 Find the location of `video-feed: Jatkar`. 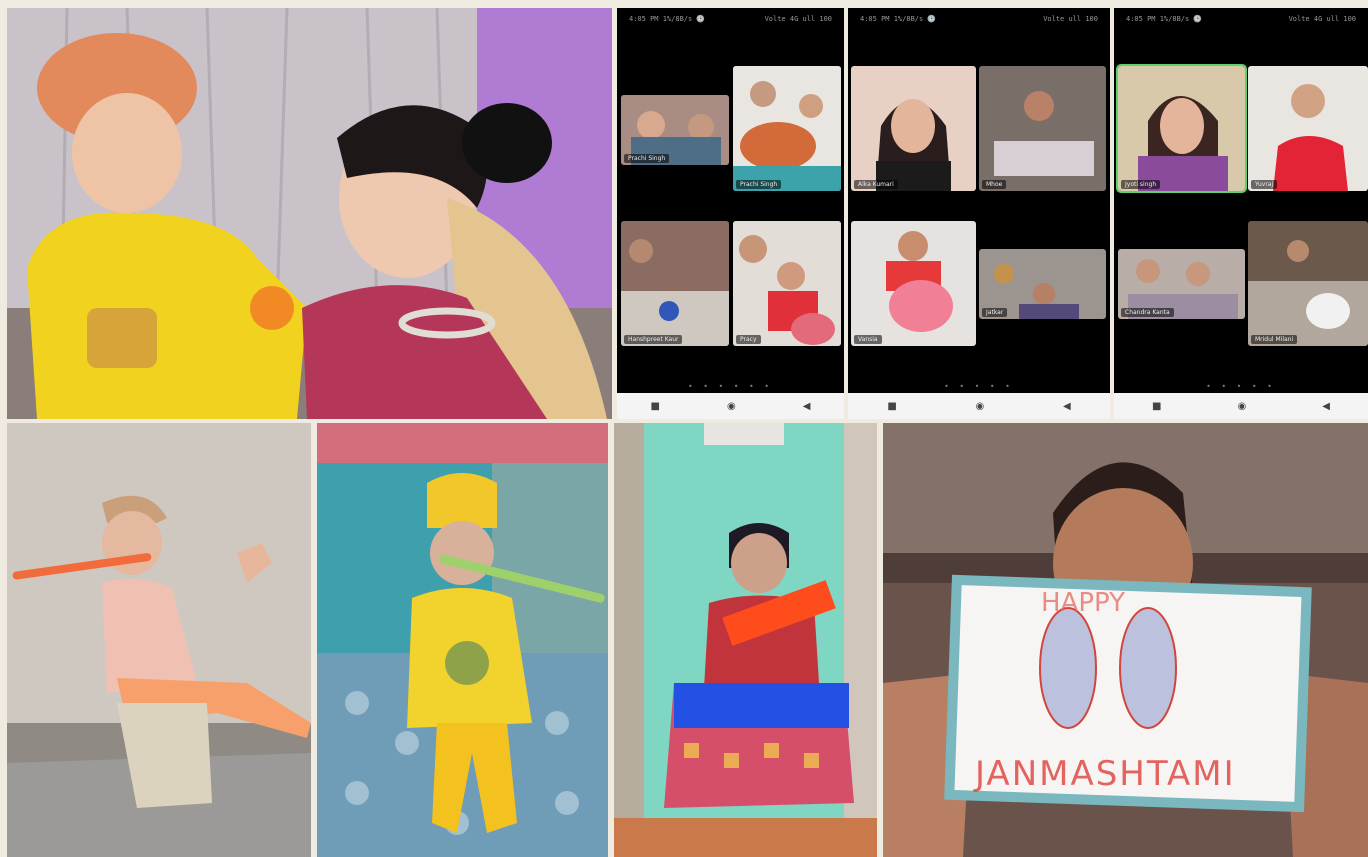

video-feed: Jatkar is located at coordinates (1042, 284).